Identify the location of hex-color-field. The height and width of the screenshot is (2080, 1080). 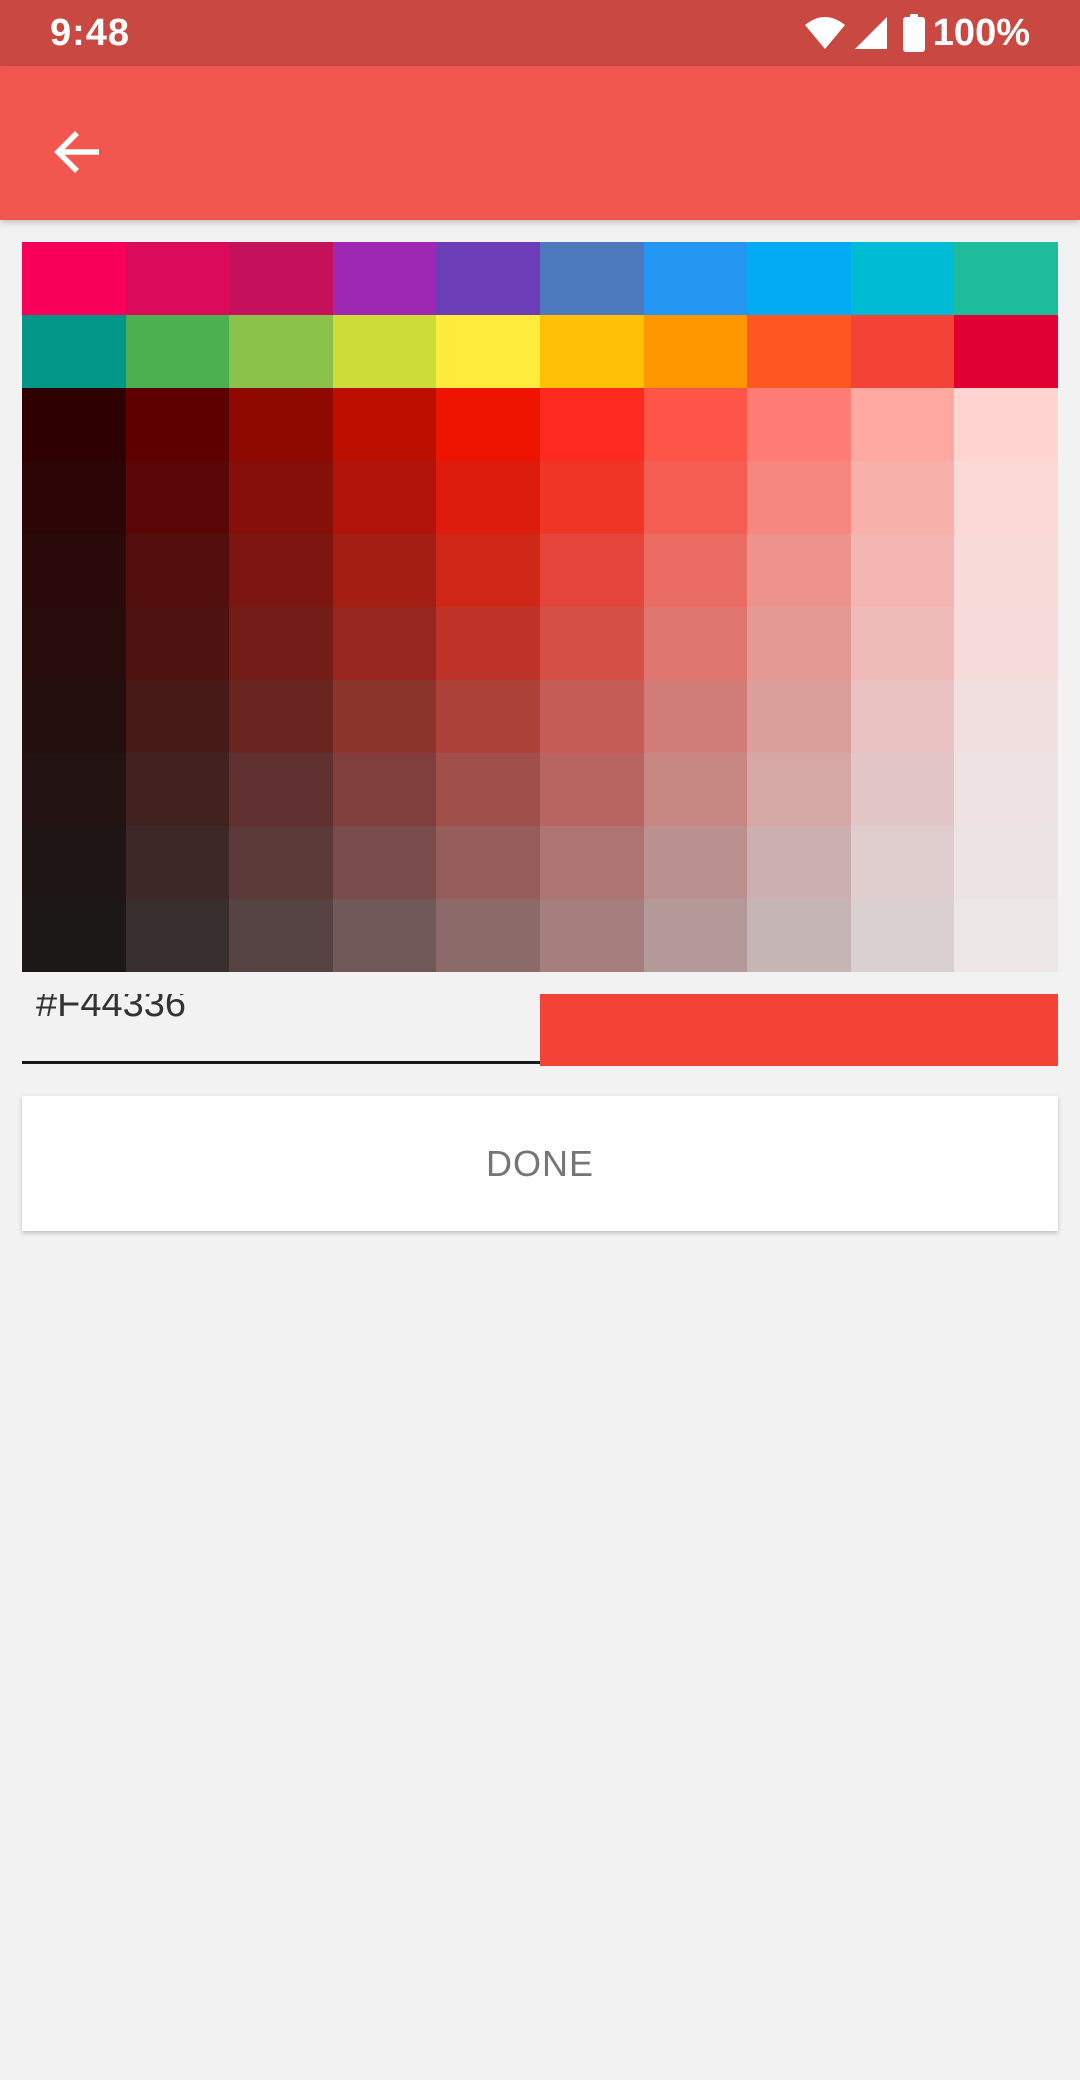
(281, 1029).